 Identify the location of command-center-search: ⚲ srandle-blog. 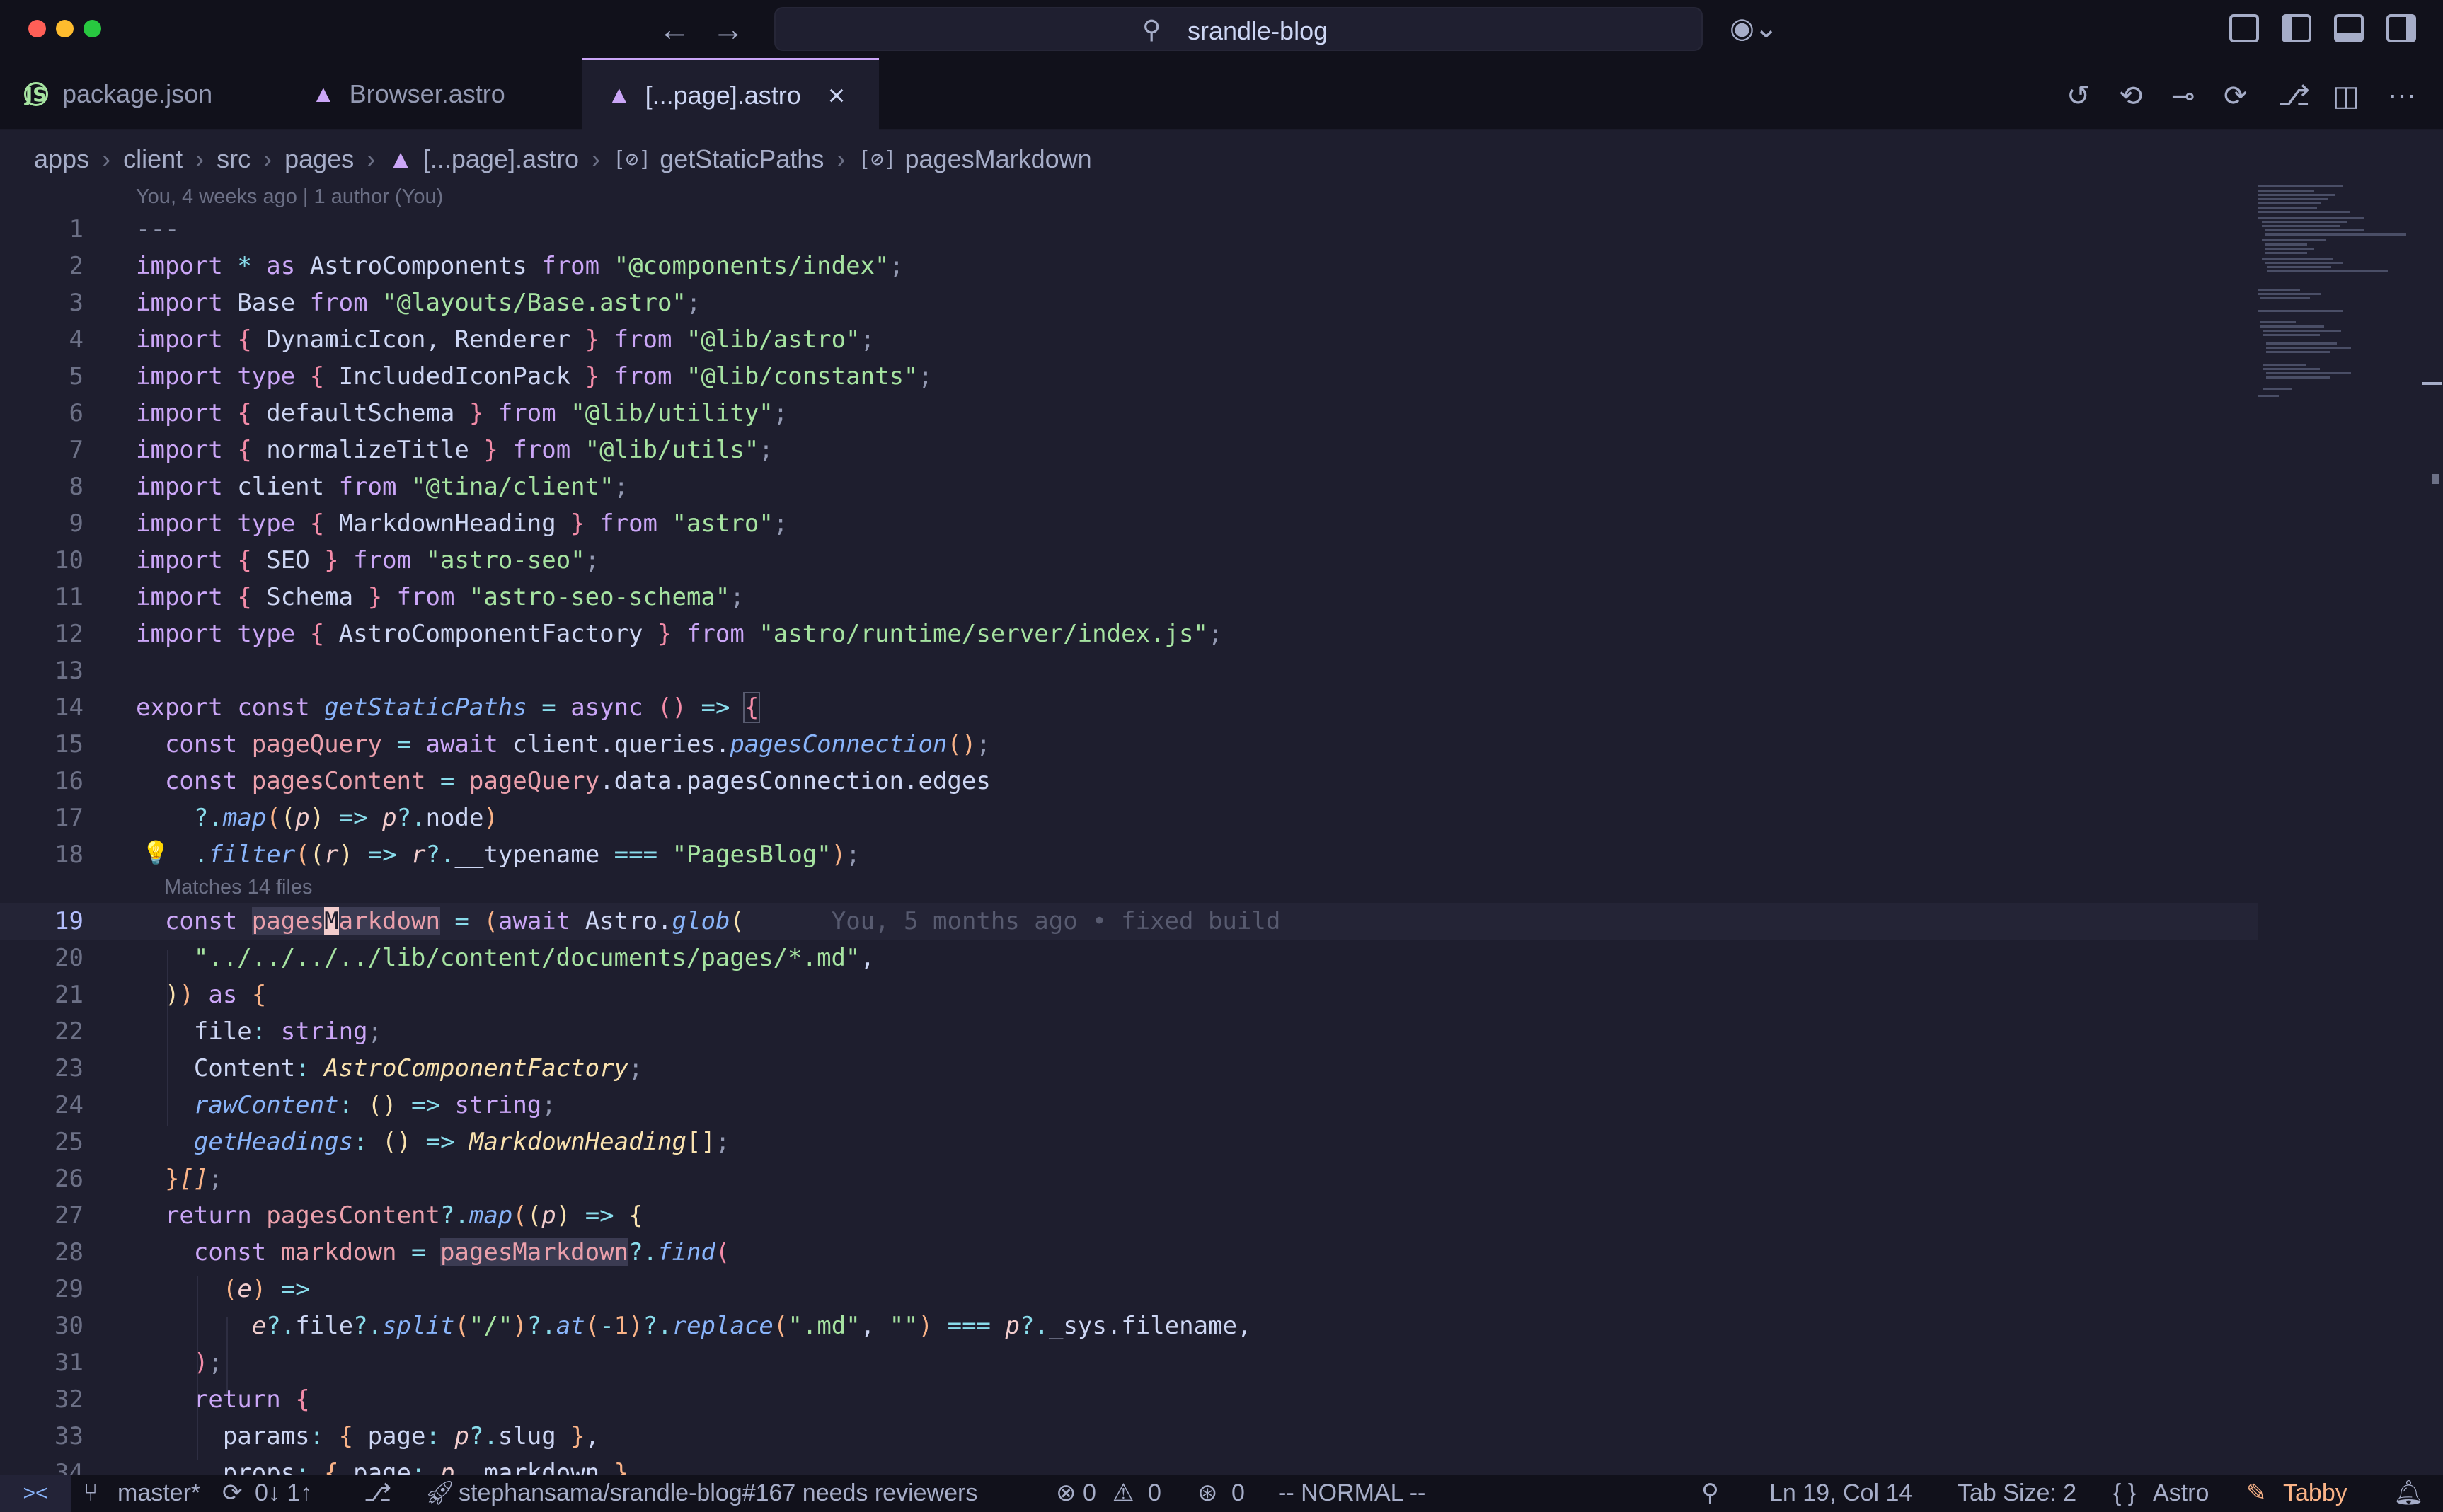
(1238, 29).